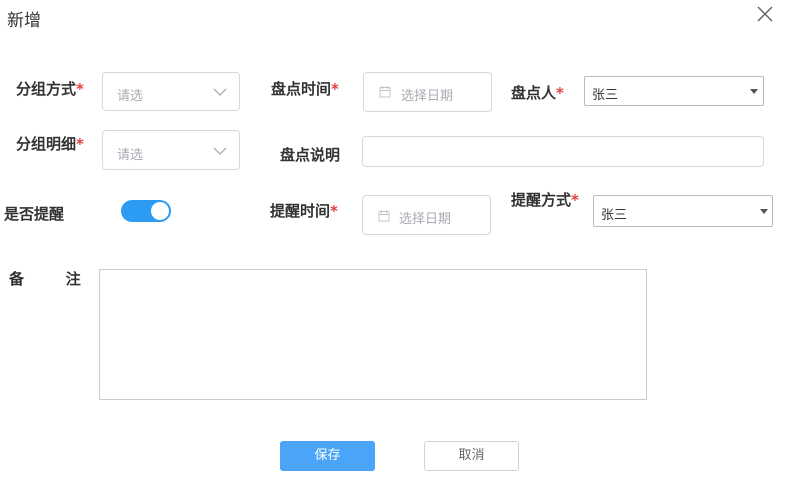 This screenshot has width=788, height=477. What do you see at coordinates (46, 89) in the screenshot?
I see `group-method-label-text: 分组方式` at bounding box center [46, 89].